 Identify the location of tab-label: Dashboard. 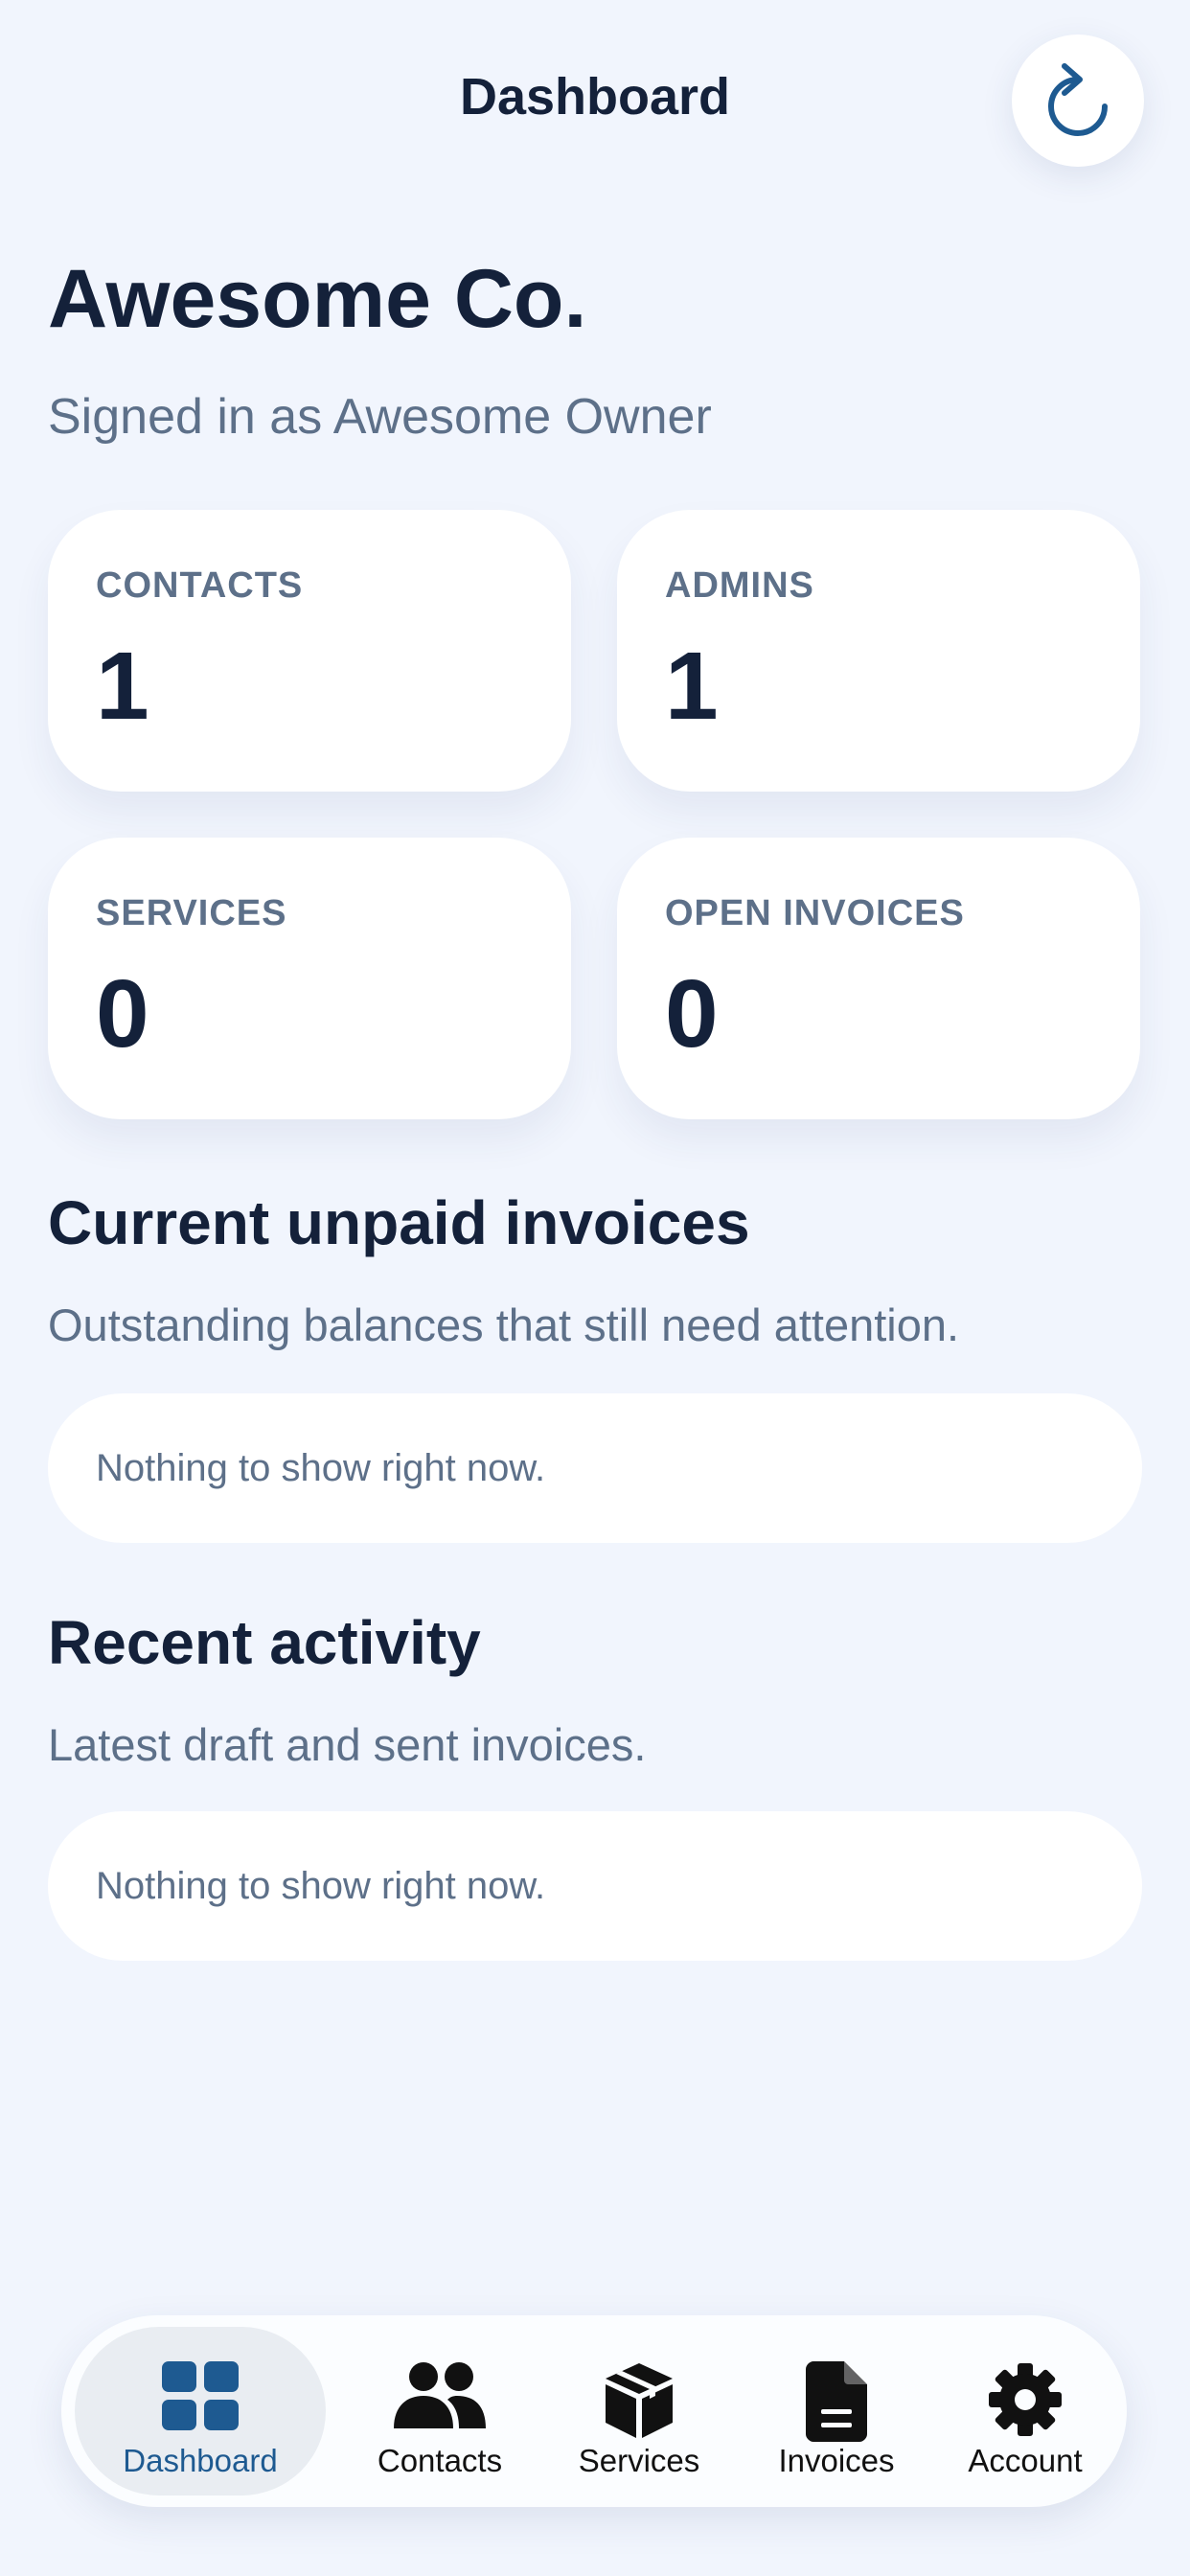
(201, 2460).